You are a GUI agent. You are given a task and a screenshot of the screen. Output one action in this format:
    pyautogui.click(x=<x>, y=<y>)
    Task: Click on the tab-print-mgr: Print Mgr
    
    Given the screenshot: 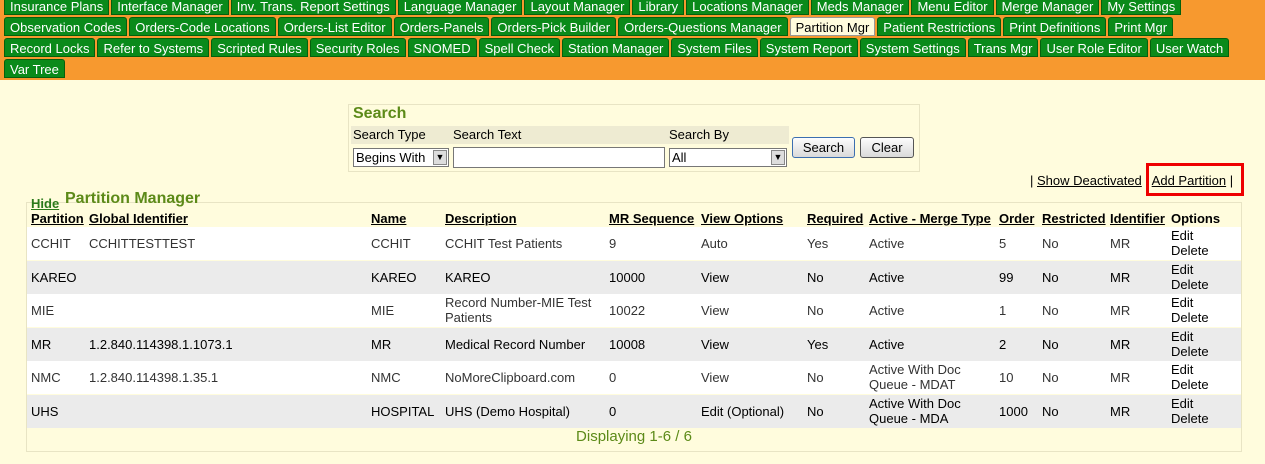 What is the action you would take?
    pyautogui.click(x=1141, y=26)
    